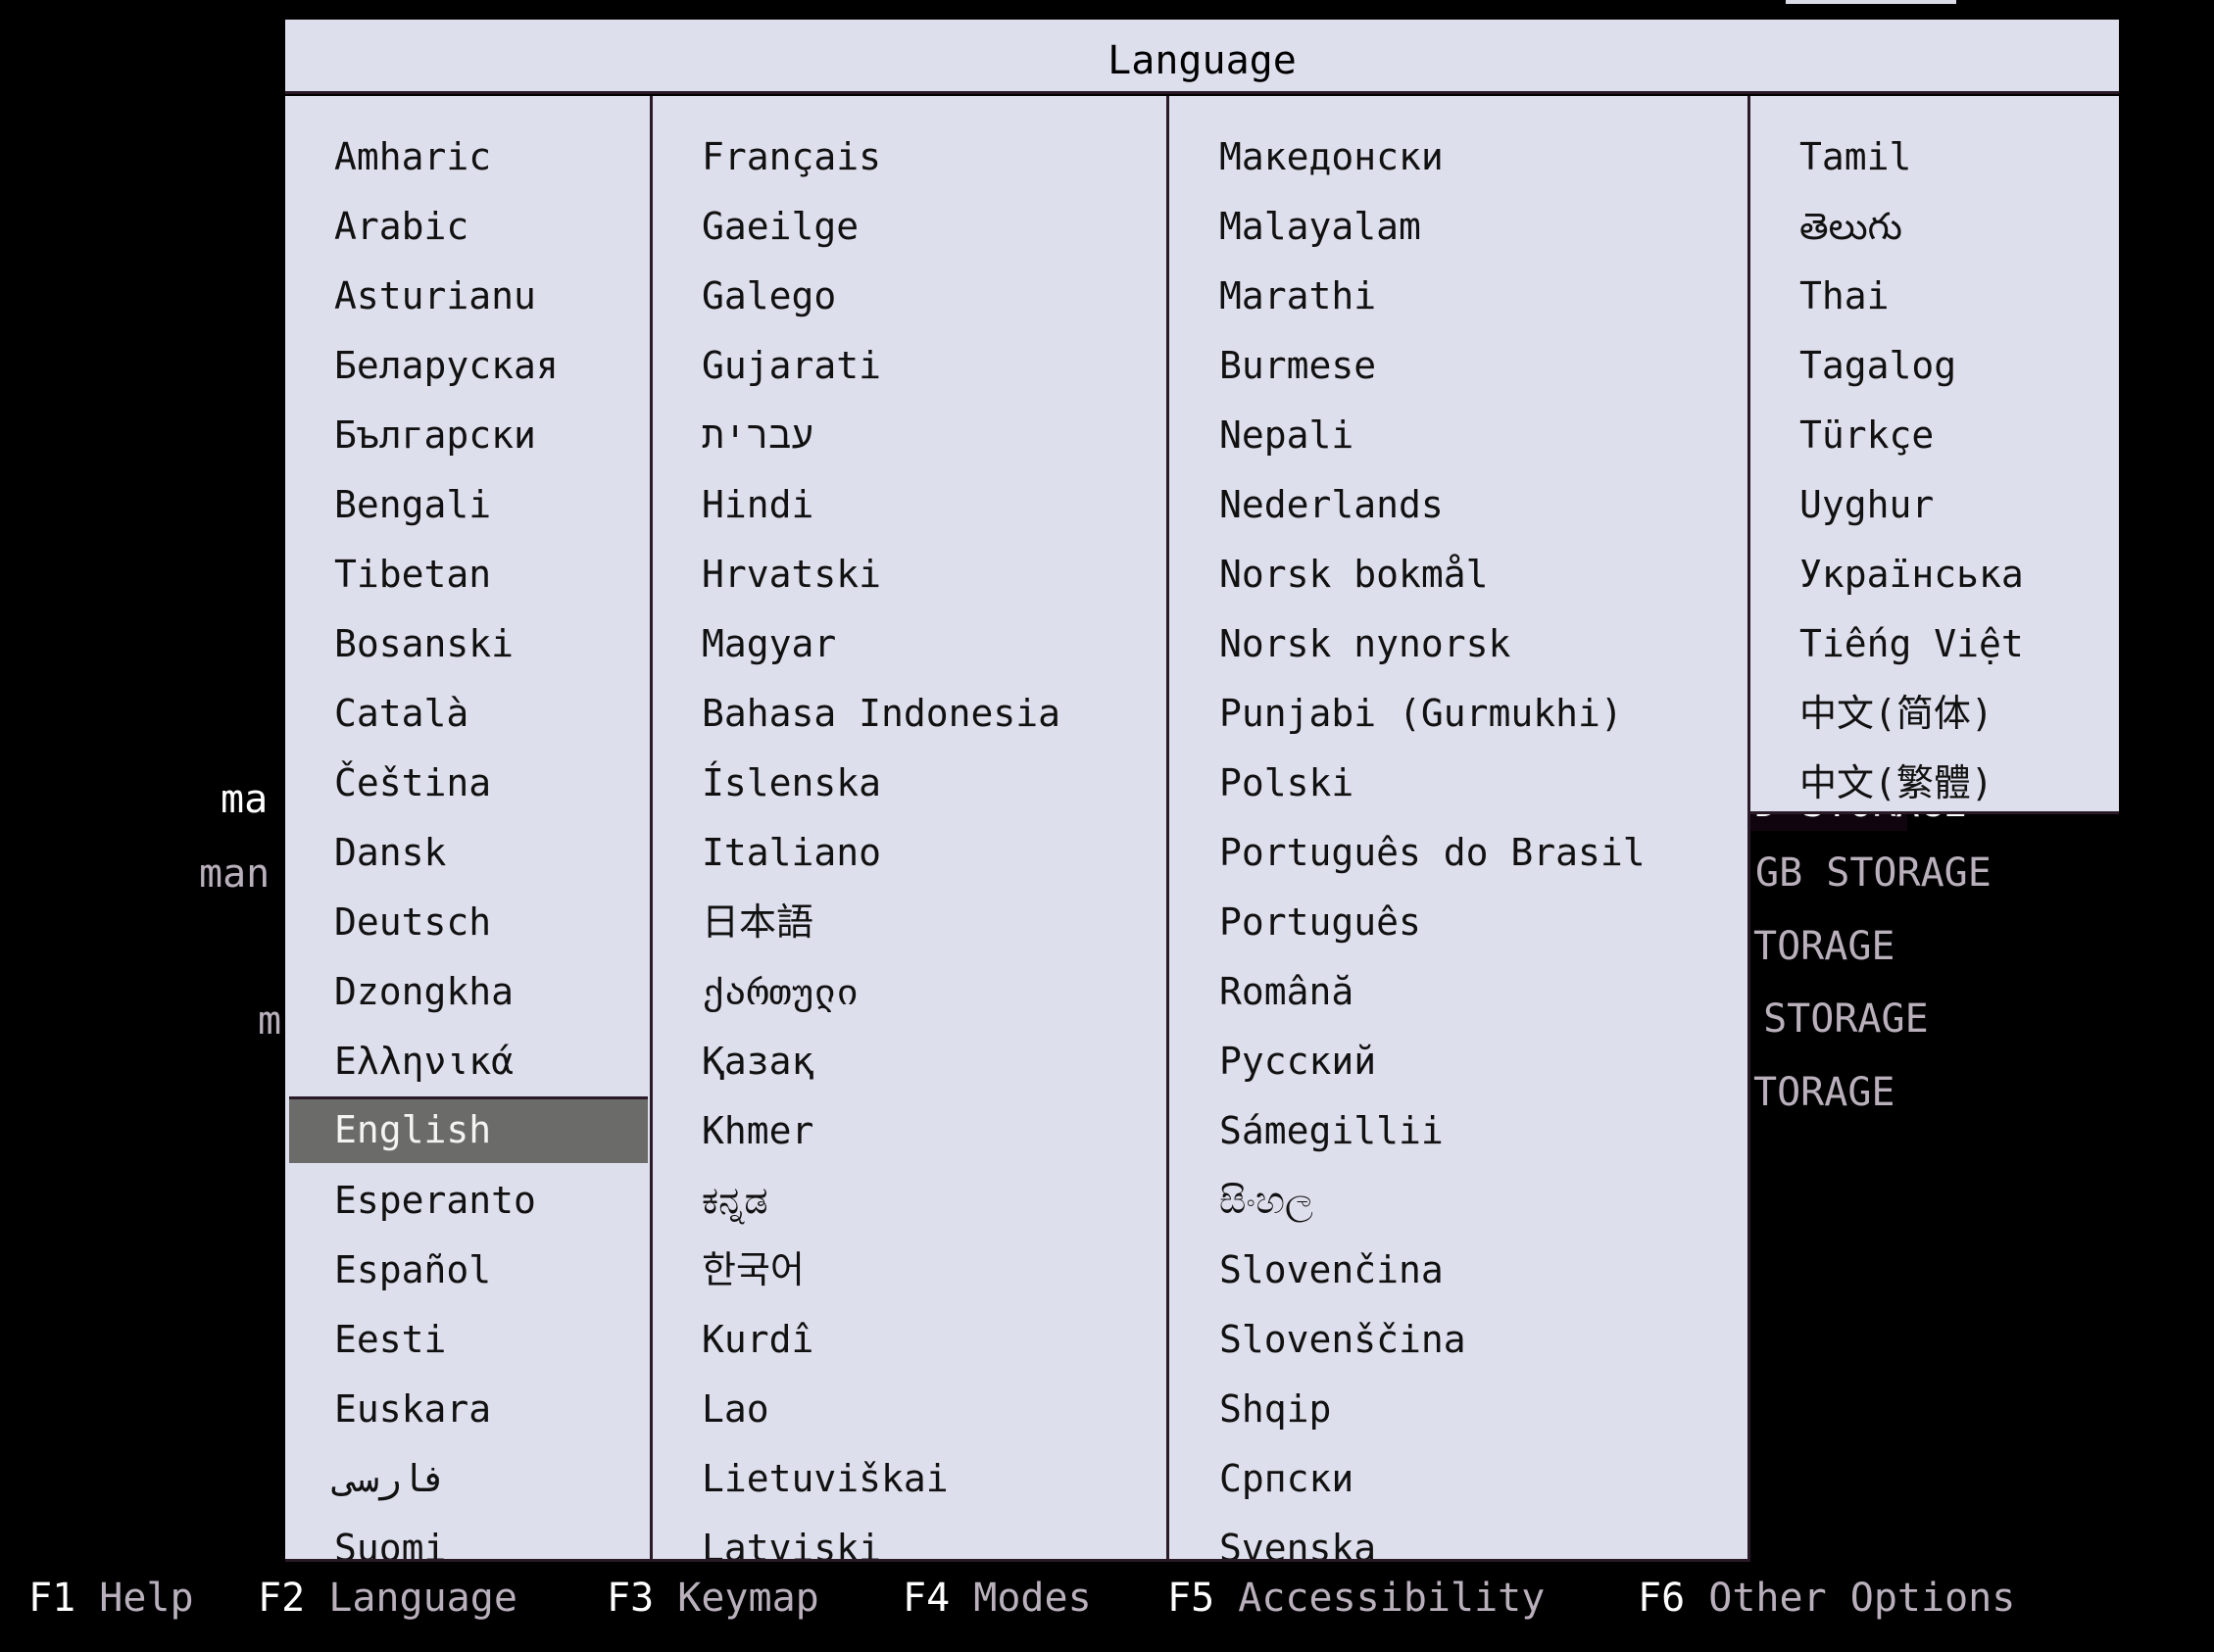 Image resolution: width=2214 pixels, height=1652 pixels. Describe the element at coordinates (927, 1598) in the screenshot. I see `fkey-key: F4` at that location.